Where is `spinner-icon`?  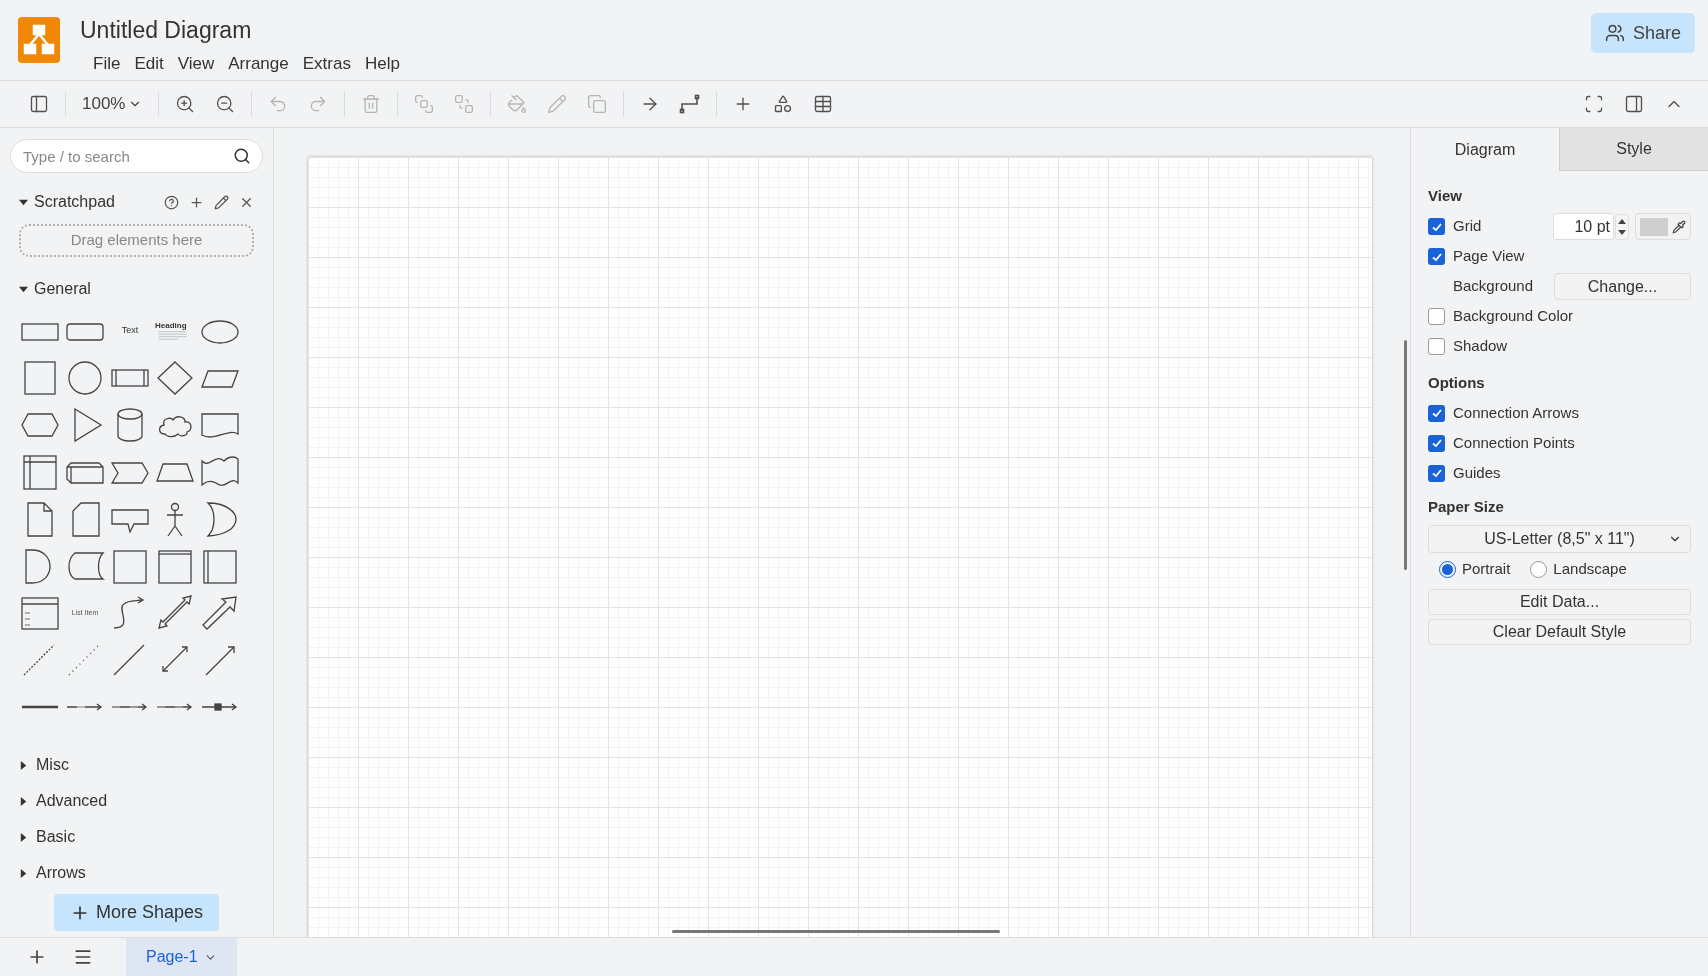
spinner-icon is located at coordinates (1622, 226).